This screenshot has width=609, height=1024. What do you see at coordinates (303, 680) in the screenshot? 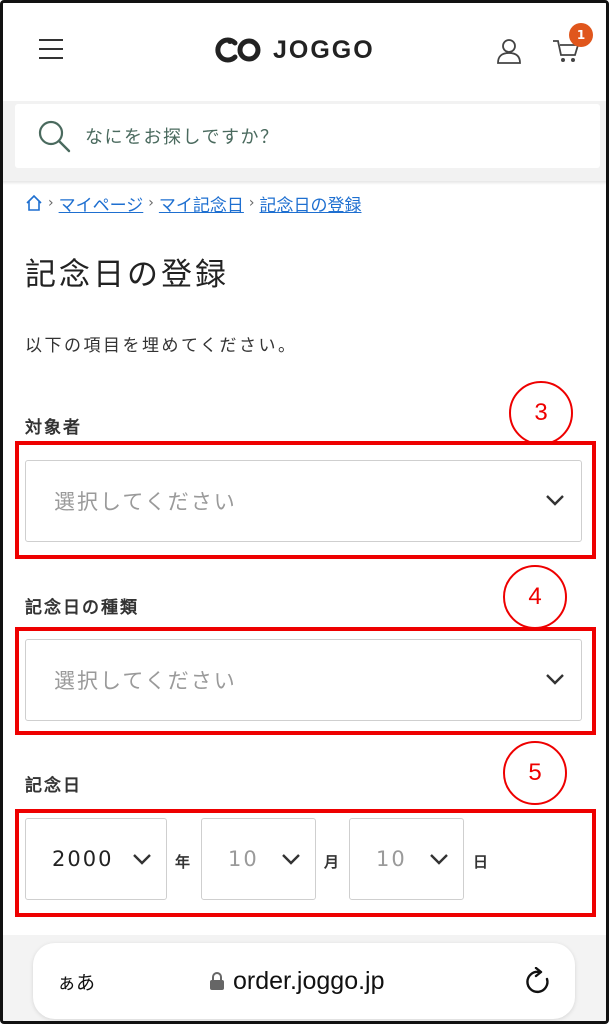
I see `anniversary-type-select: 選択してください` at bounding box center [303, 680].